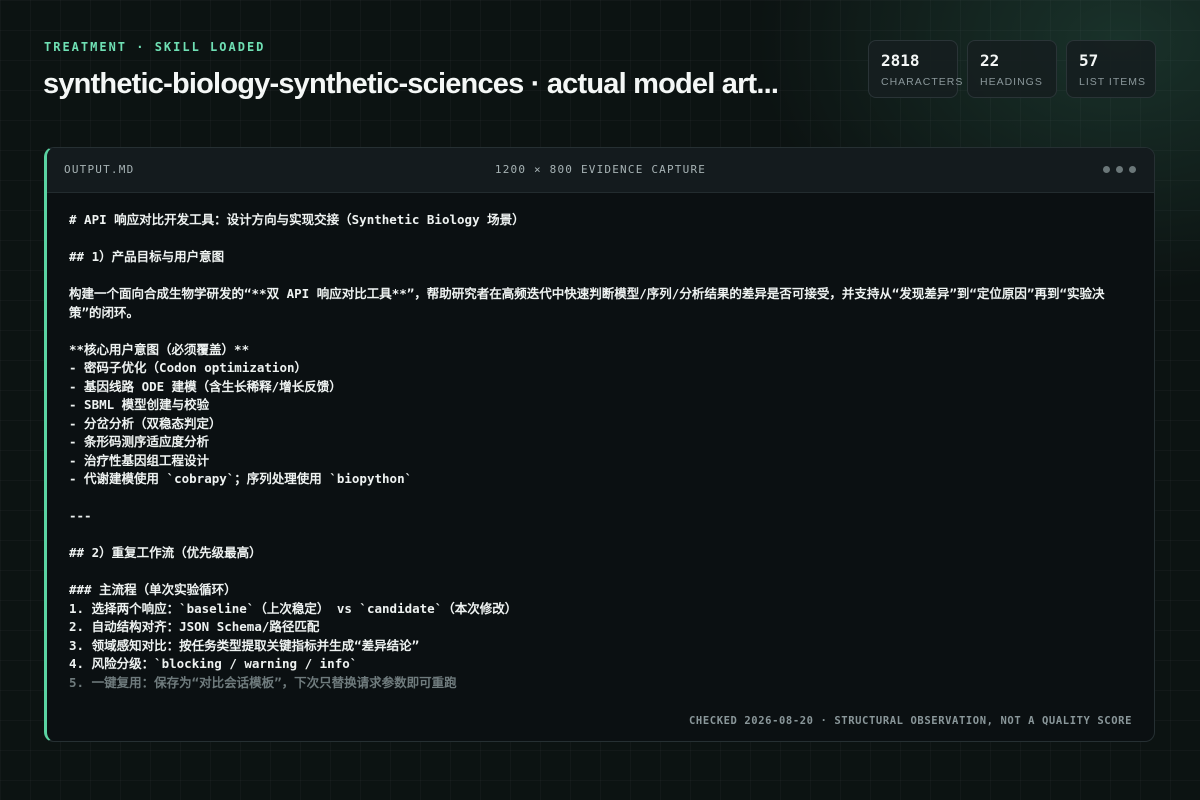  I want to click on stat-value: 2818, so click(900, 60).